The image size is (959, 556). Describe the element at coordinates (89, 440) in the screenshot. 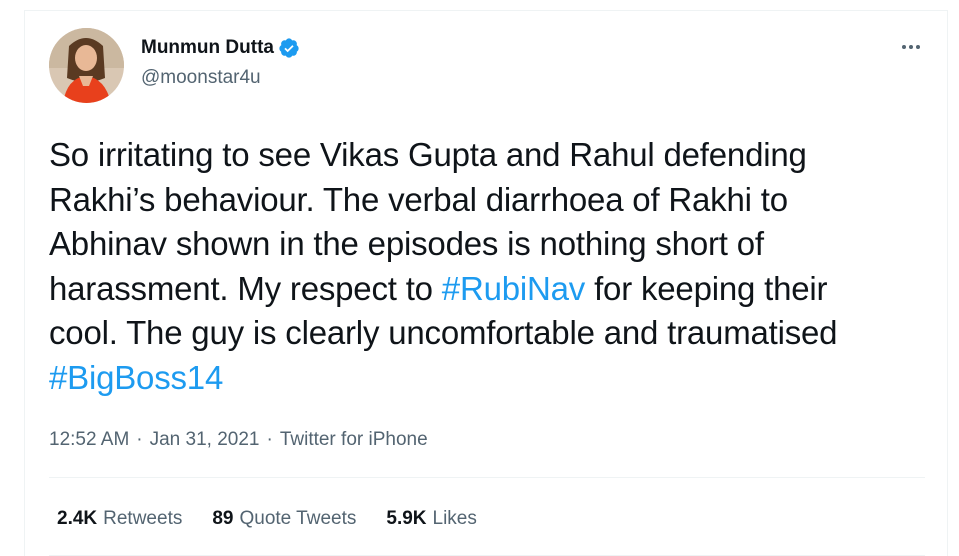

I see `tweet-time: 12:52 AM` at that location.